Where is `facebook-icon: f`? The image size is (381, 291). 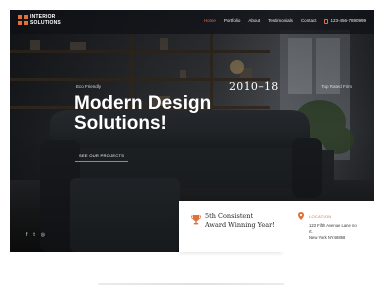
facebook-icon: f is located at coordinates (26, 235).